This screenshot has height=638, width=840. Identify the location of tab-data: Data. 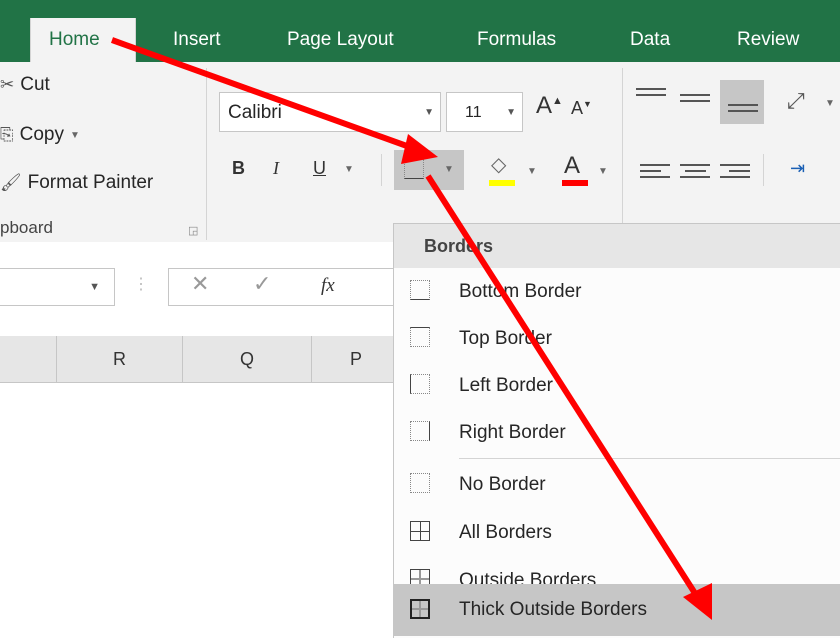
(650, 40).